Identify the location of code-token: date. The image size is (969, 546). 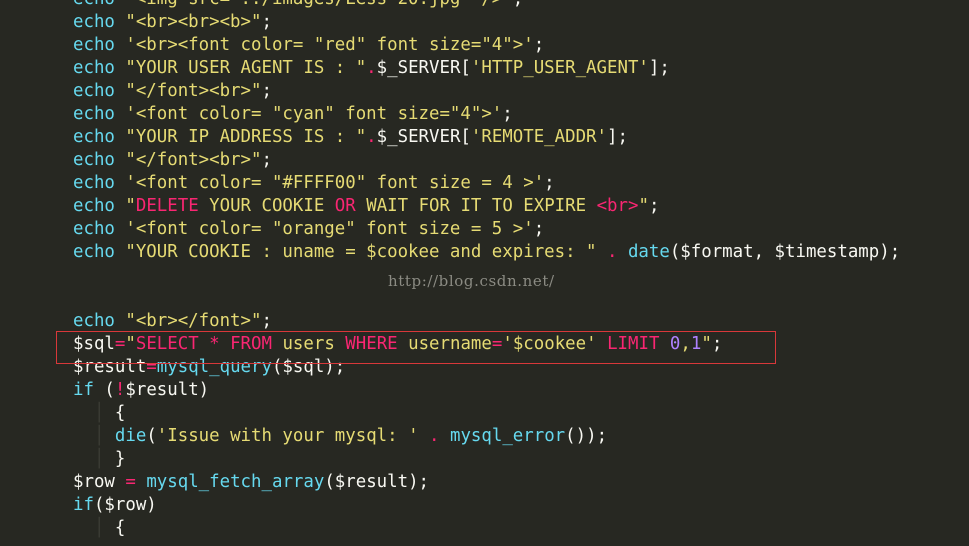
(648, 252).